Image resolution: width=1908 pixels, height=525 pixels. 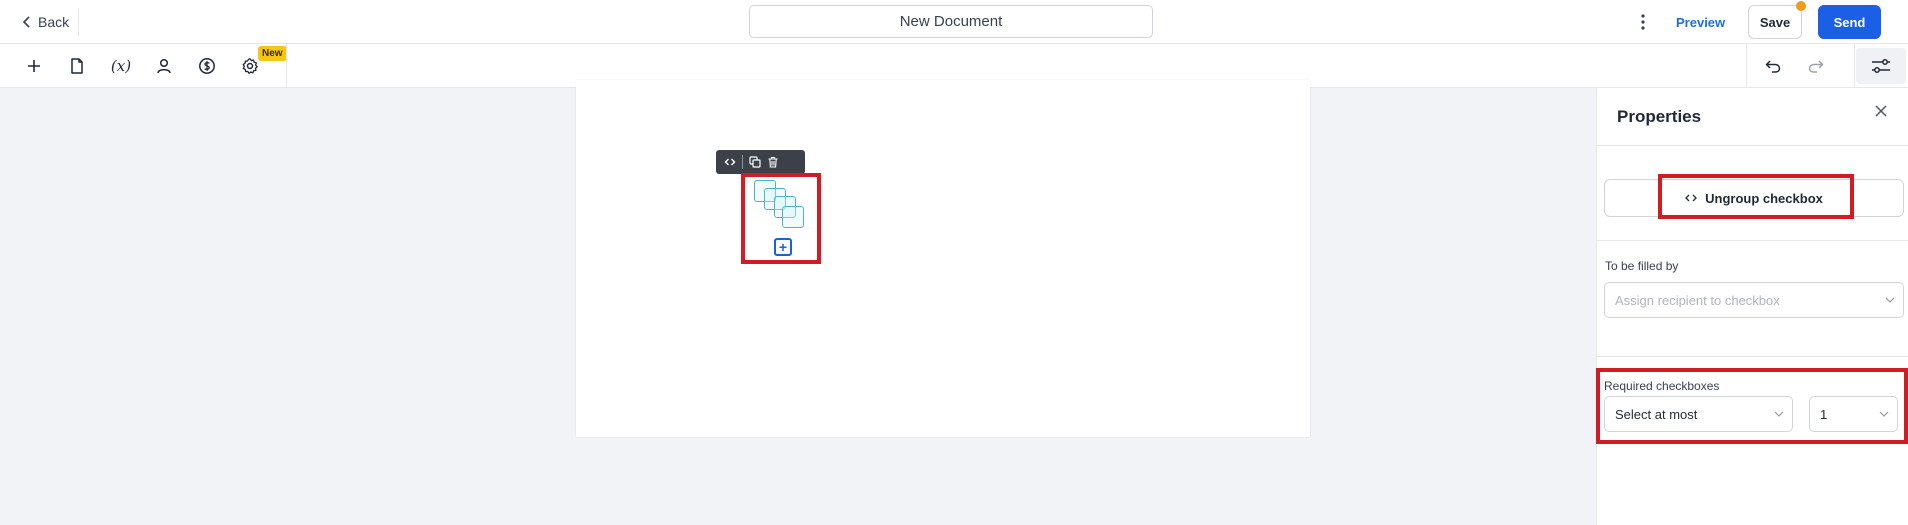 What do you see at coordinates (730, 162) in the screenshot?
I see `ungroup-icon` at bounding box center [730, 162].